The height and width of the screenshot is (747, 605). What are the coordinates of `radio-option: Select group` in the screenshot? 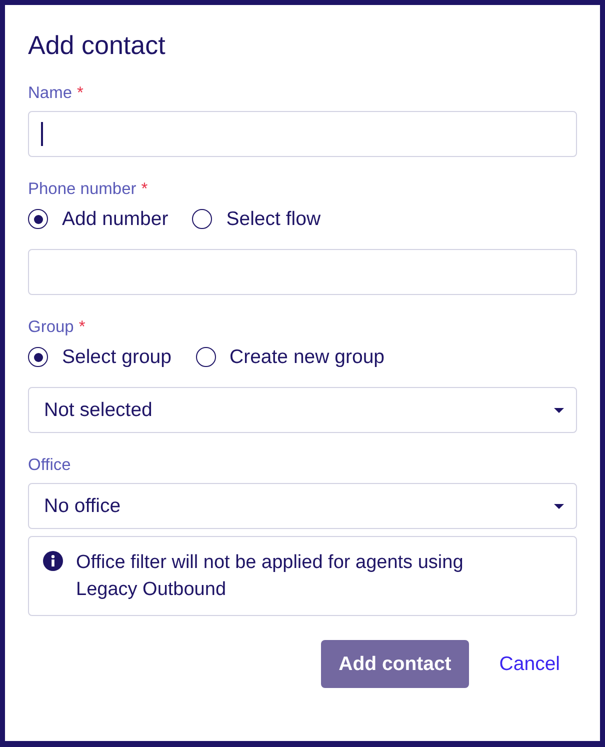 It's located at (100, 357).